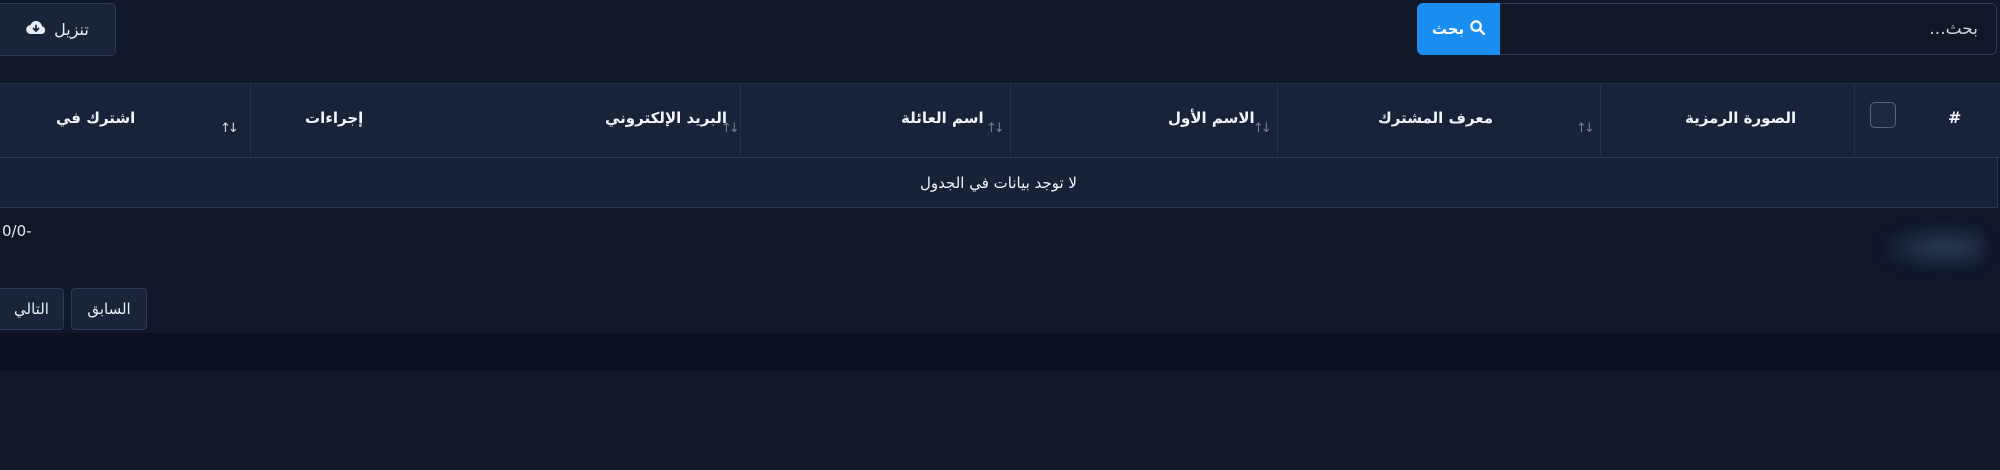 The width and height of the screenshot is (2000, 470). I want to click on previous-label: السابق, so click(109, 309).